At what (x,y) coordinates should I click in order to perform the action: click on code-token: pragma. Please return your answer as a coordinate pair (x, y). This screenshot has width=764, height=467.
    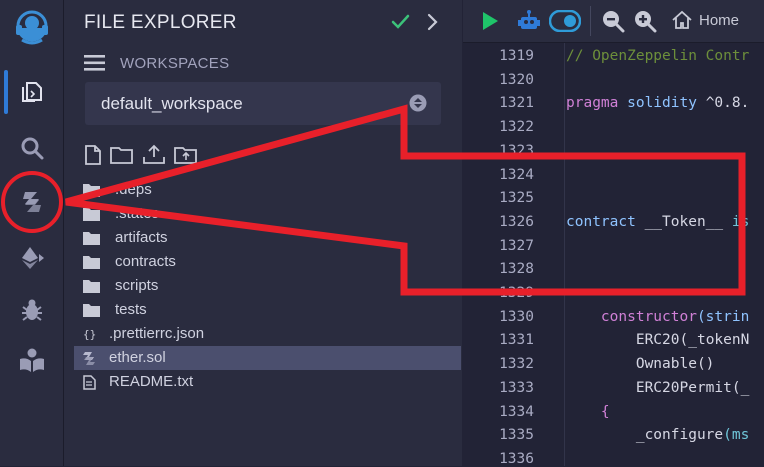
    Looking at the image, I should click on (597, 103).